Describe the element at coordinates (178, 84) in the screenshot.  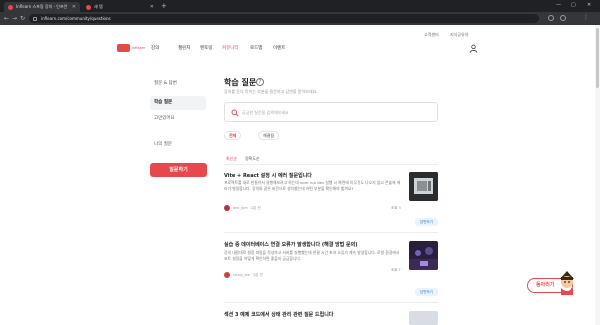
I see `sidebar-item-qna: 질문 & 답변` at that location.